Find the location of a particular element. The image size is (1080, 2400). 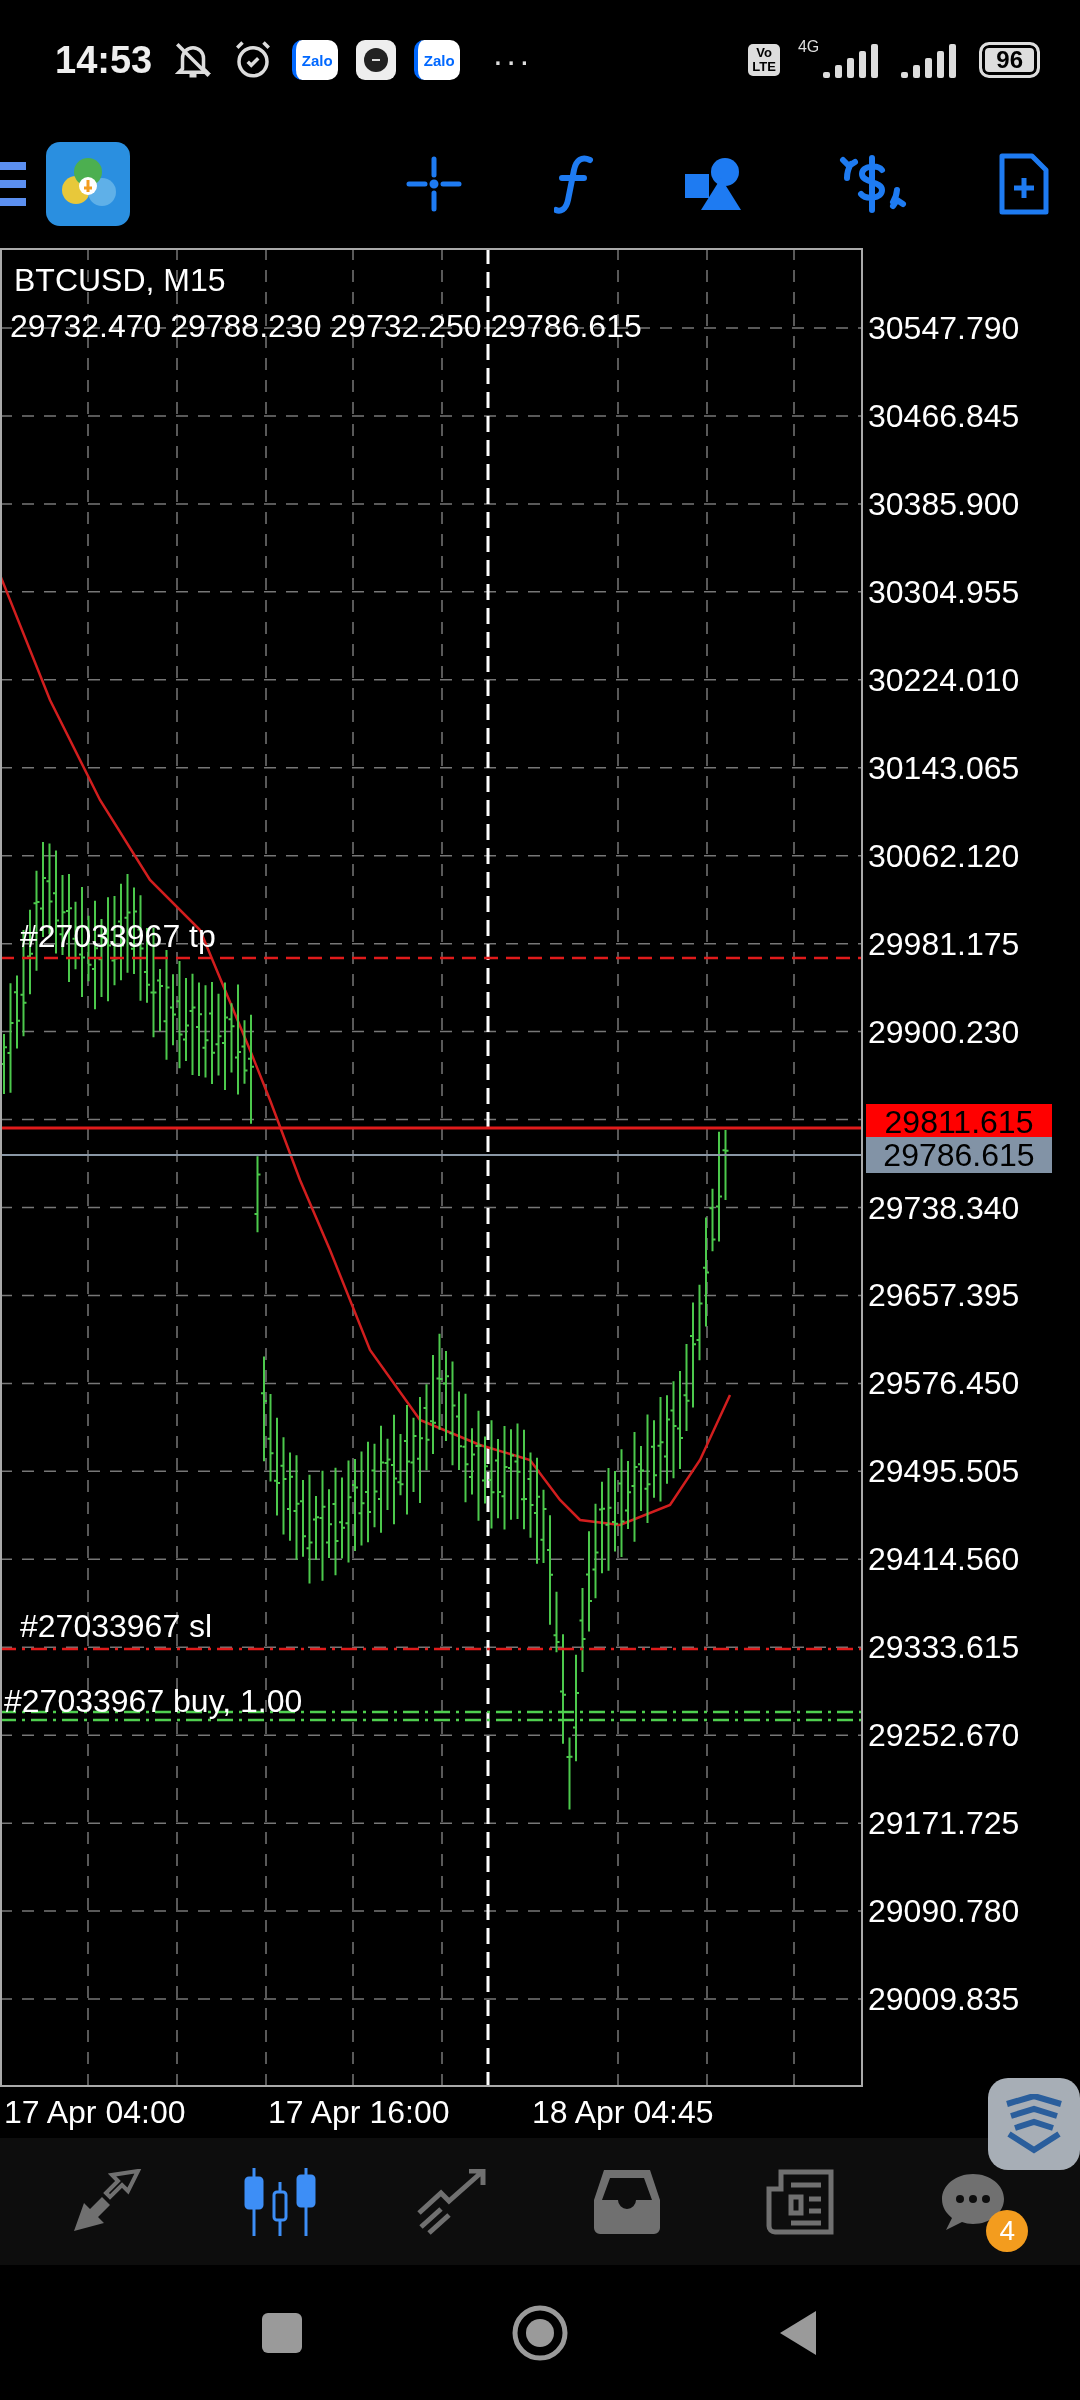

order-label: #27033967 buy, 1.00 is located at coordinates (153, 1701).